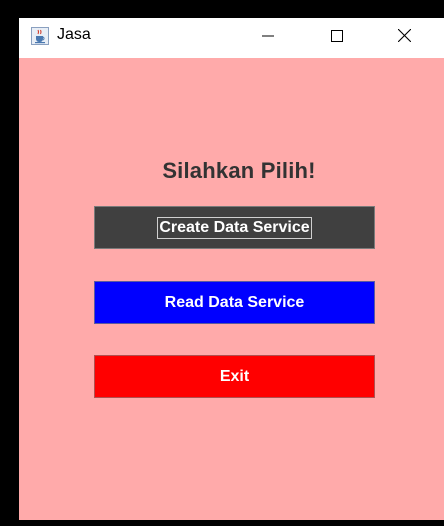 The width and height of the screenshot is (444, 526). I want to click on exit-button: Exit, so click(234, 376).